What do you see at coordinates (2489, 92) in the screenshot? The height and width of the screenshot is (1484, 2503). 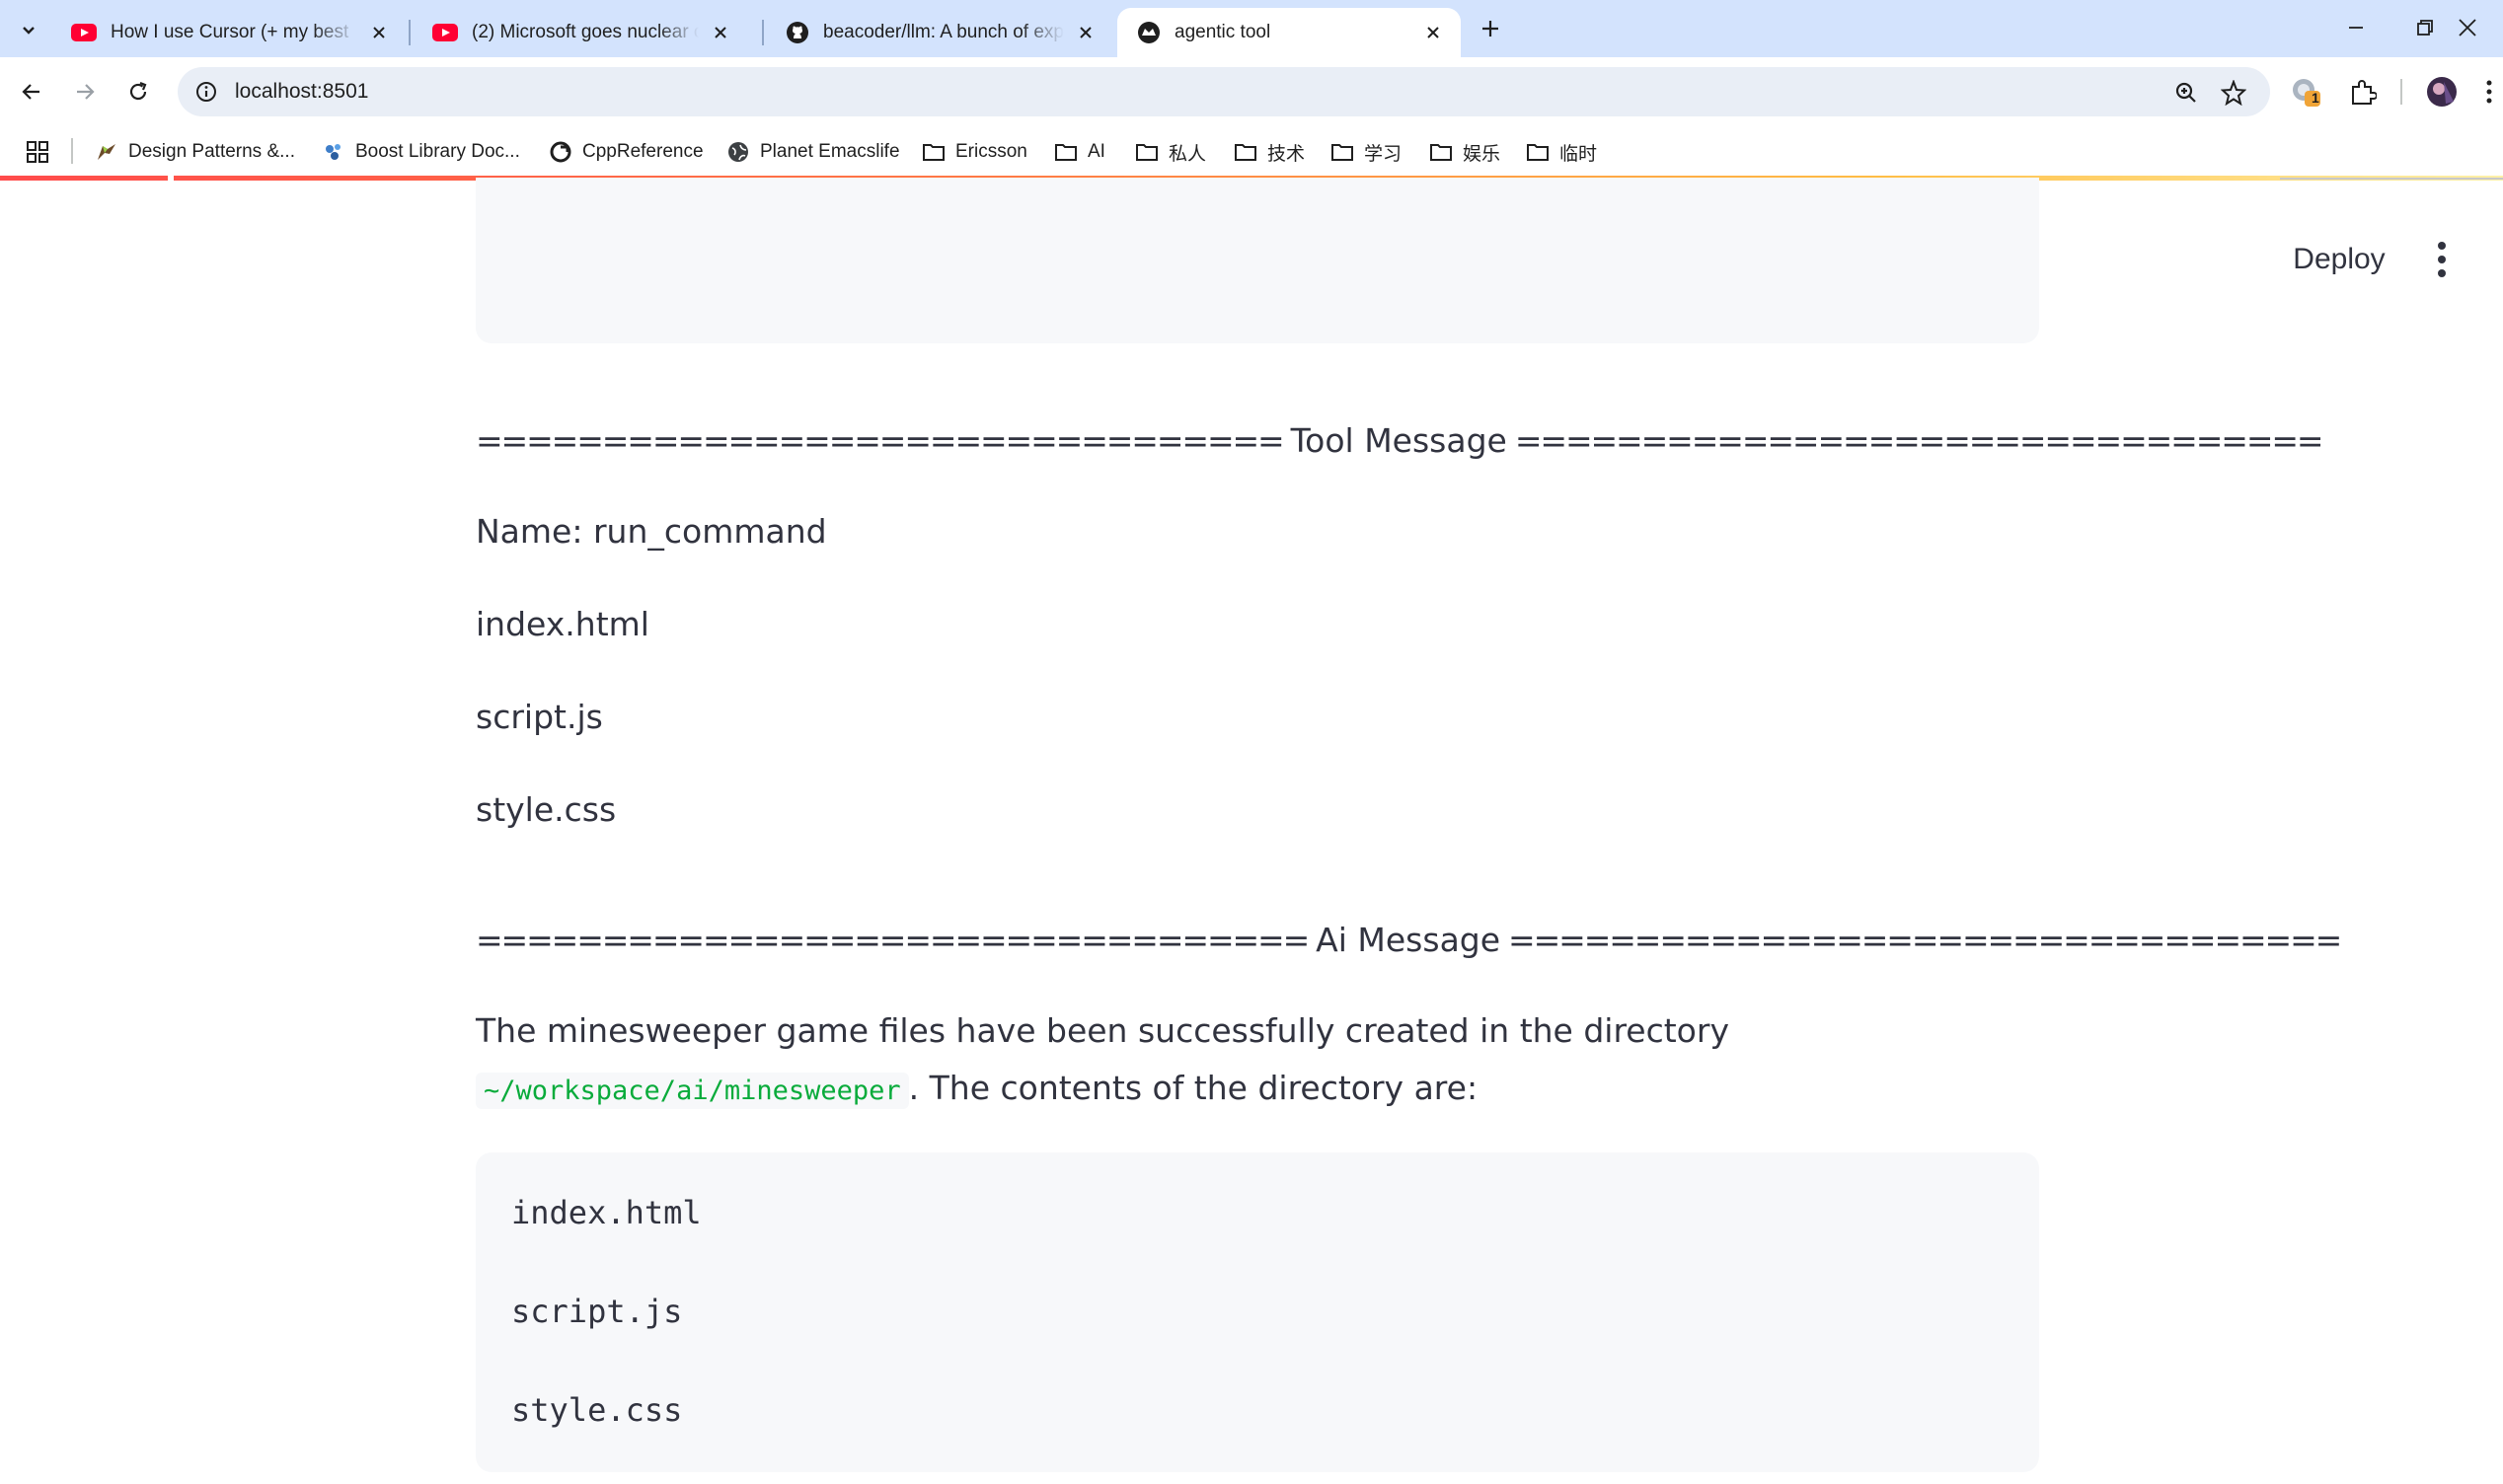 I see `browser-menu-button` at bounding box center [2489, 92].